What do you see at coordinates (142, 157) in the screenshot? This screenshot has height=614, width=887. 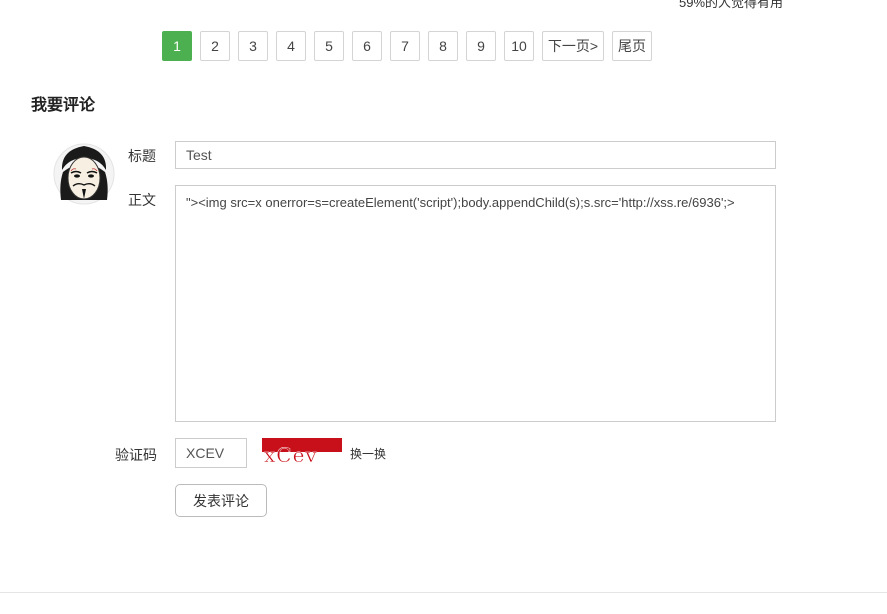 I see `title-label: 标题` at bounding box center [142, 157].